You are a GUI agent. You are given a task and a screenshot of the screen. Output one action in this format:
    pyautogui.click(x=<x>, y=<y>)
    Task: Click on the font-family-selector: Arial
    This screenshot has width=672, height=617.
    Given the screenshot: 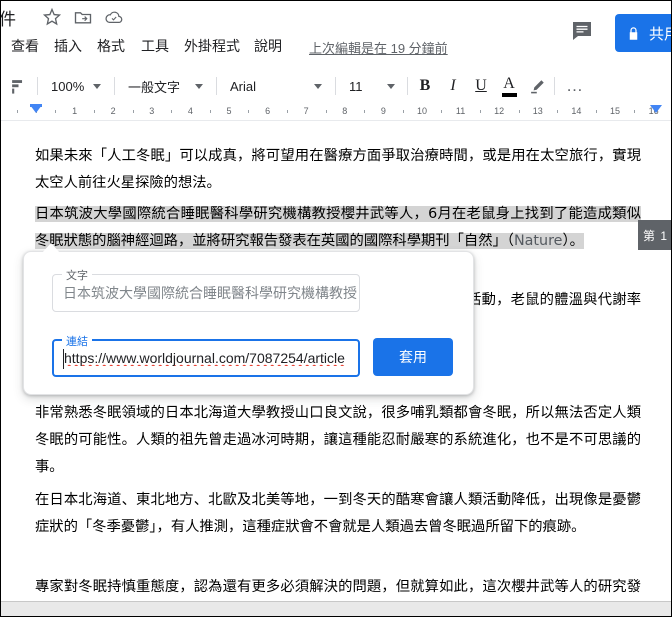 What is the action you would take?
    pyautogui.click(x=276, y=86)
    